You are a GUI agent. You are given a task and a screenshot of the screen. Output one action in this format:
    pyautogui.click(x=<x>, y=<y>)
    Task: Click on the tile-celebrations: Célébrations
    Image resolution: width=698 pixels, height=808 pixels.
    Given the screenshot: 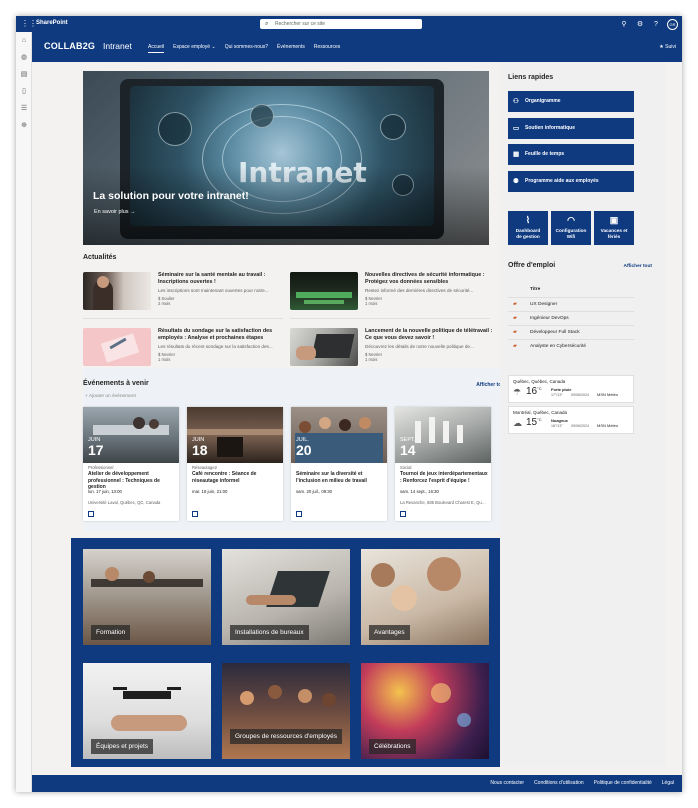 What is the action you would take?
    pyautogui.click(x=425, y=711)
    